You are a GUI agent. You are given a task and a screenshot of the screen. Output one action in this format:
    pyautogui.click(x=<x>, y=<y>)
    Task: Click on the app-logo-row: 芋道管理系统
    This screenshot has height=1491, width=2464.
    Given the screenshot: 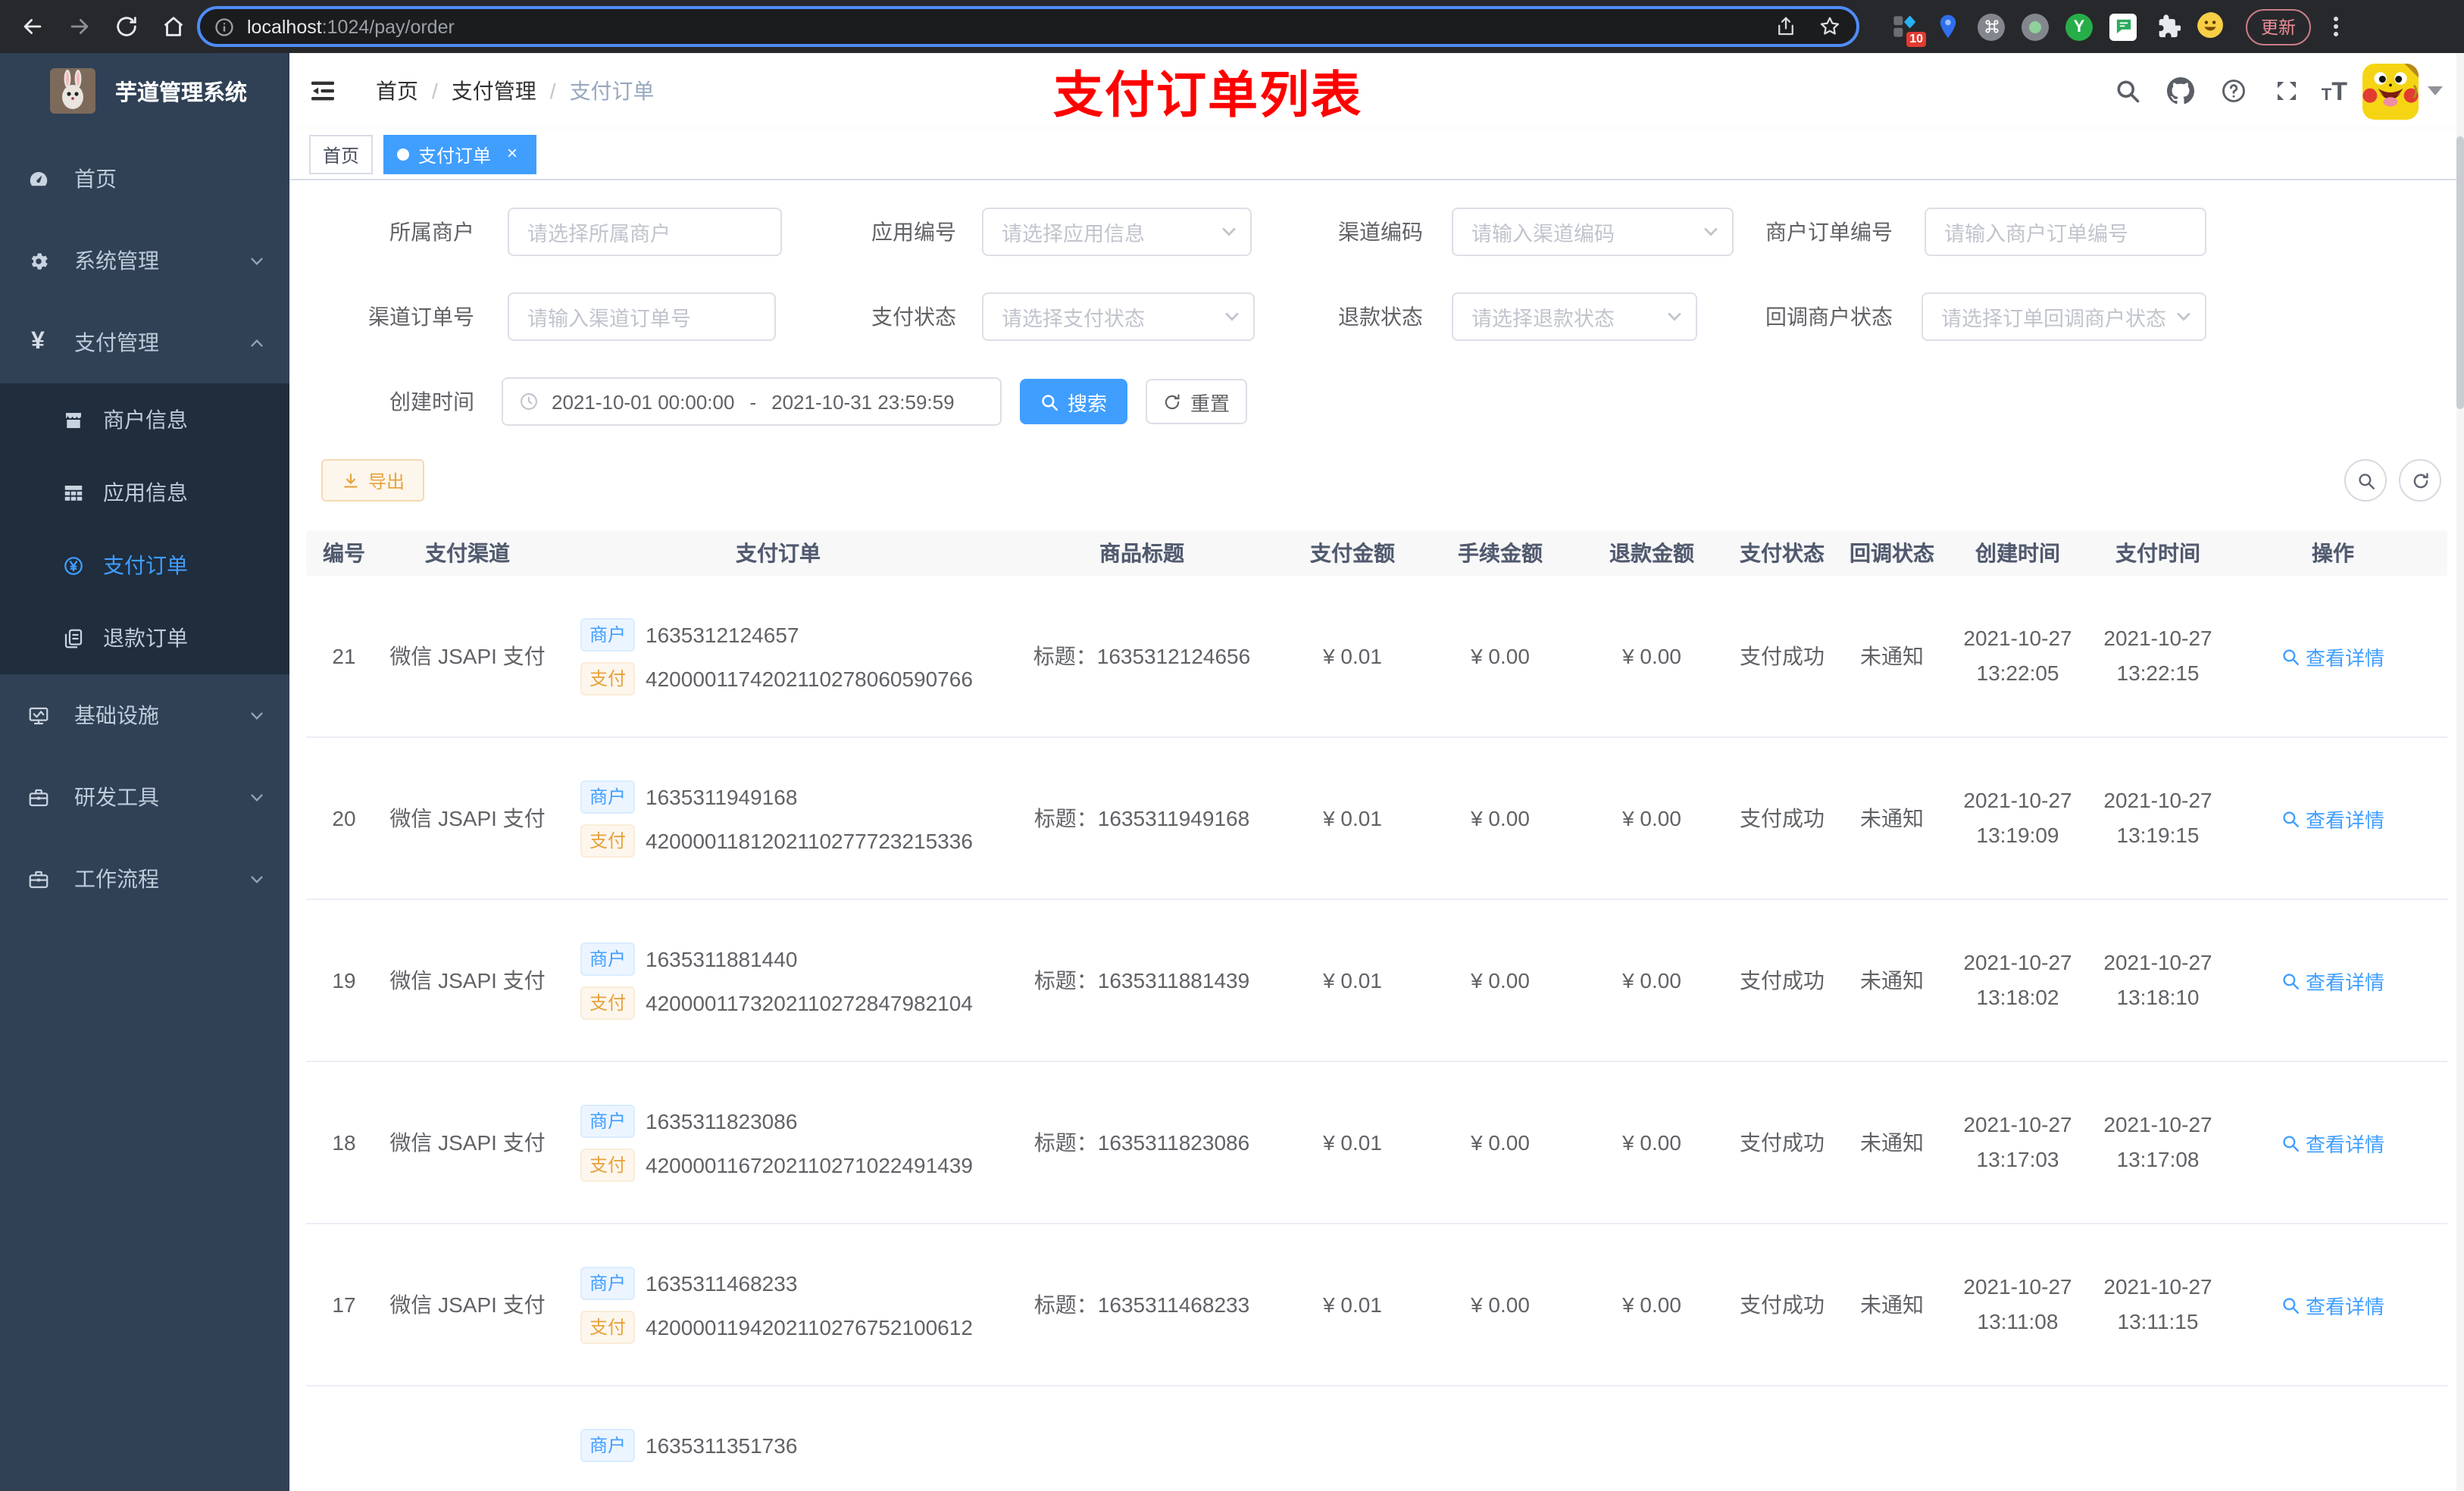 What is the action you would take?
    pyautogui.click(x=144, y=91)
    